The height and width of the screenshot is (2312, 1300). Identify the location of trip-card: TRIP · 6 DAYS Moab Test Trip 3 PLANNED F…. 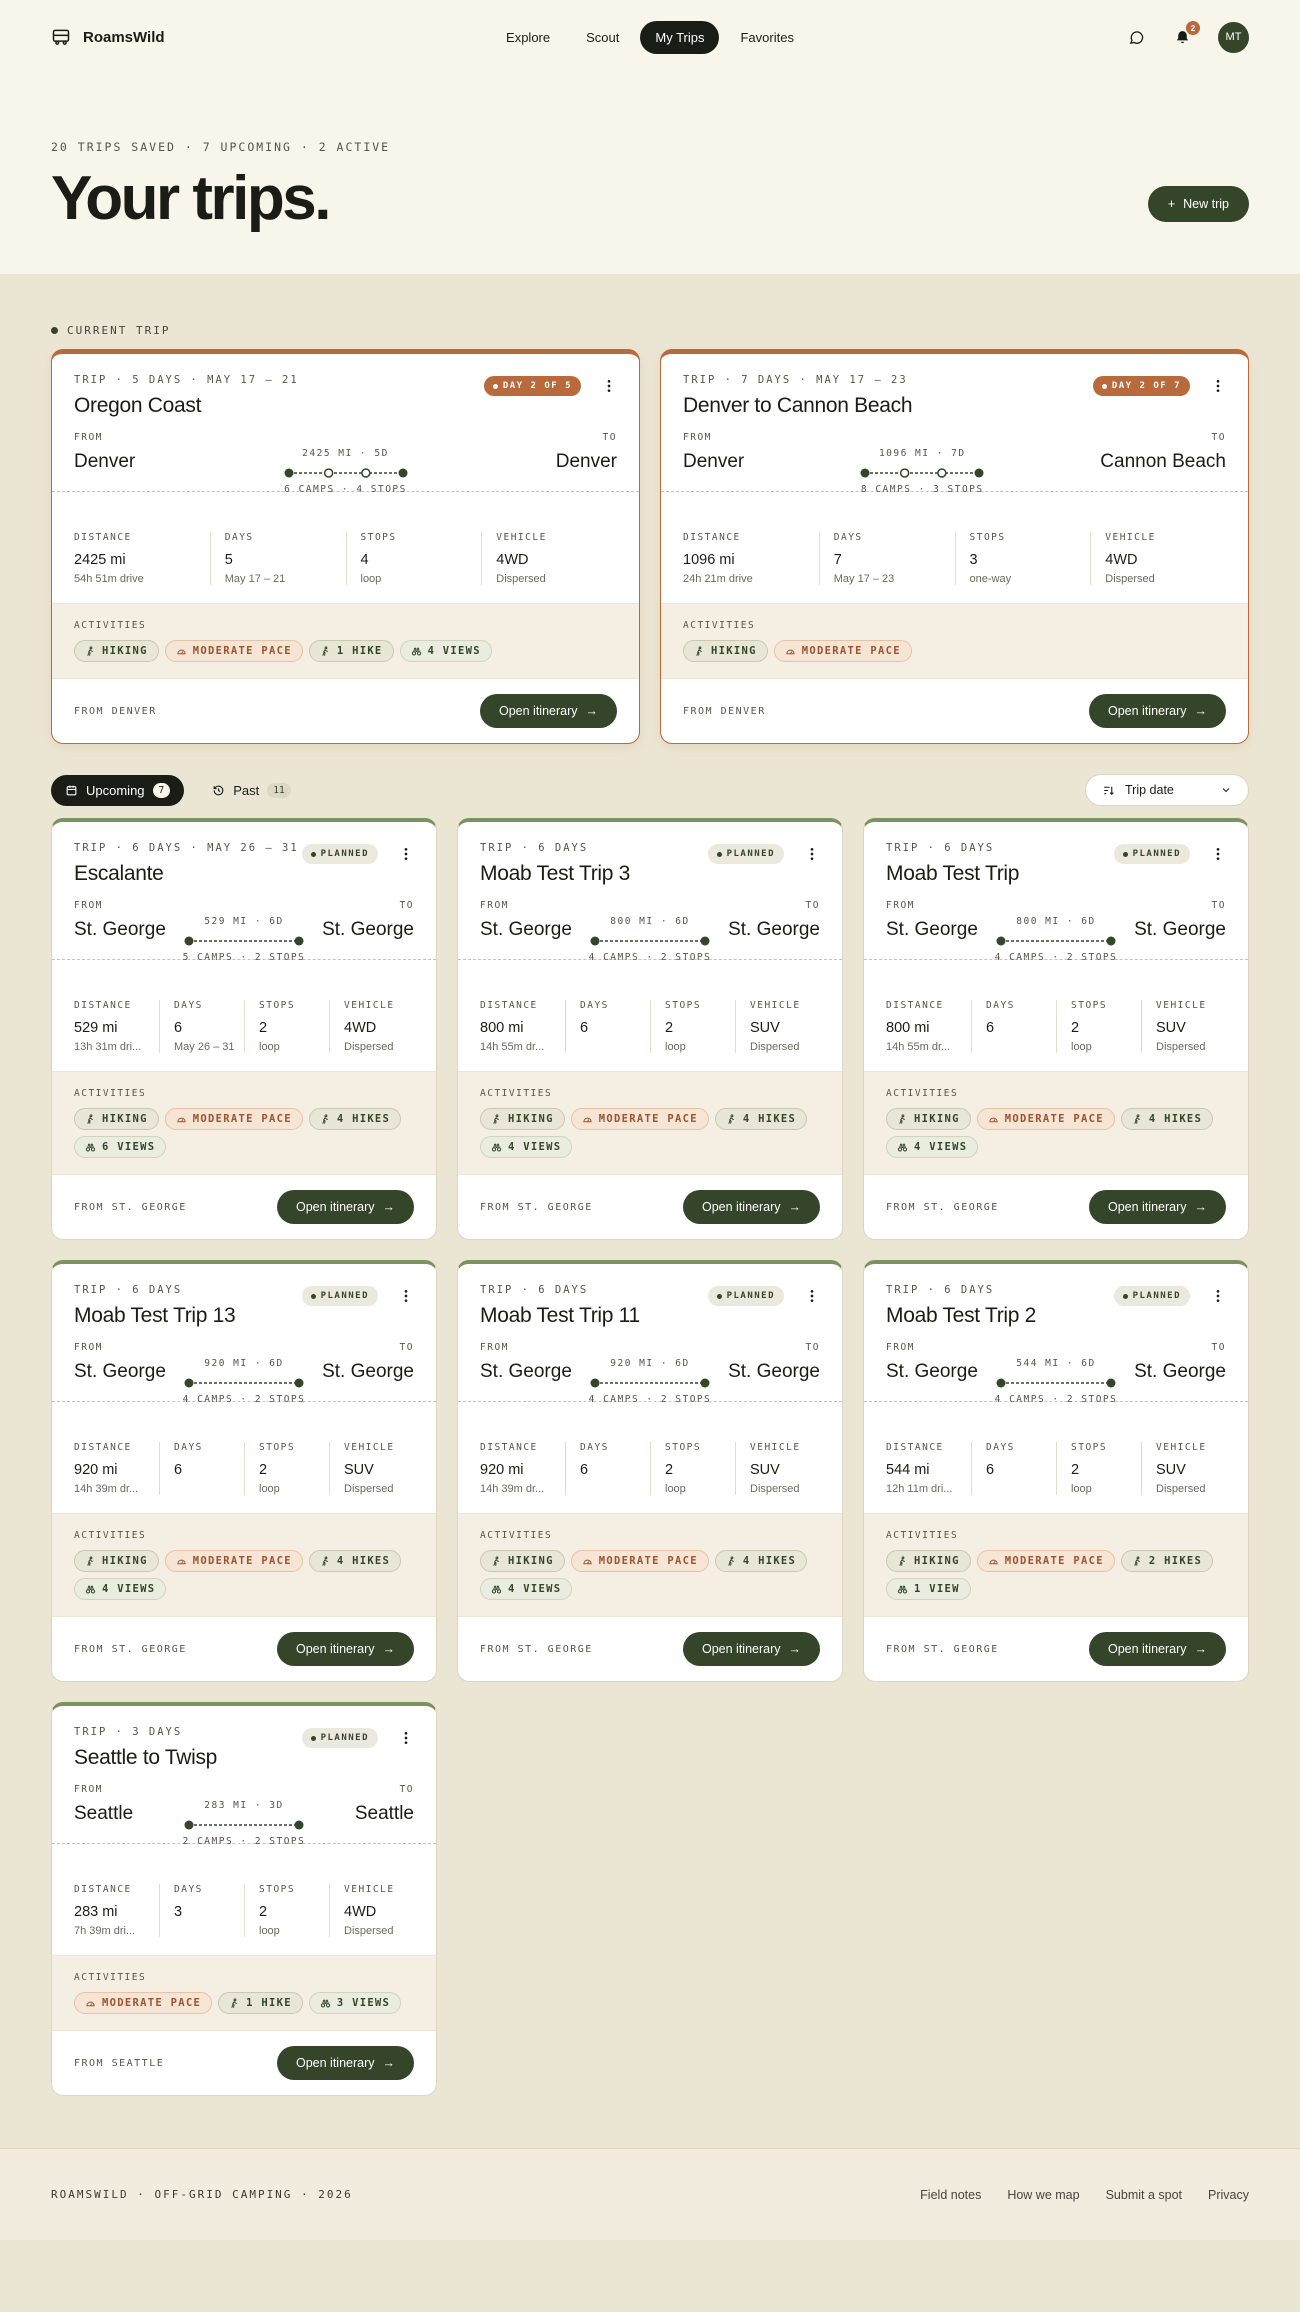
(650, 1029).